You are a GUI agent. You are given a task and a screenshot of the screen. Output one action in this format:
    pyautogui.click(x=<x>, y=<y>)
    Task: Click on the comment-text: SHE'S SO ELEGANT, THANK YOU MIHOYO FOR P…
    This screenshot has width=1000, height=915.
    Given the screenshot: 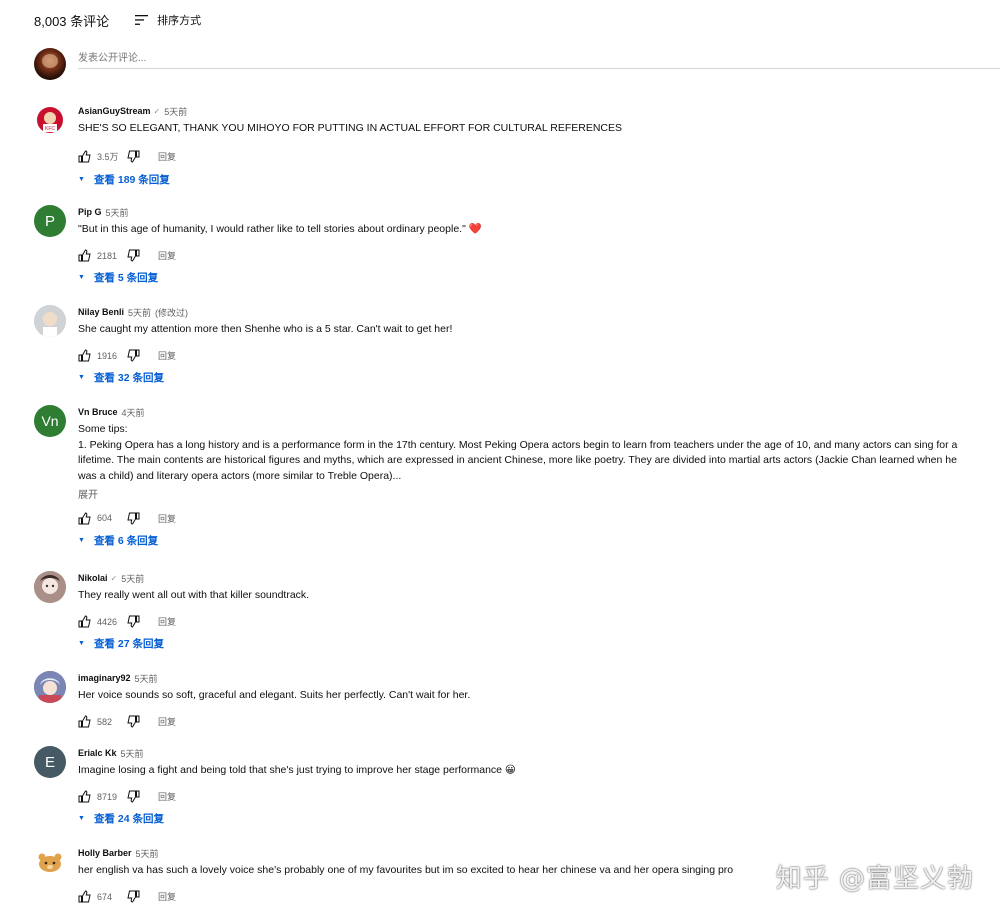 What is the action you would take?
    pyautogui.click(x=350, y=128)
    